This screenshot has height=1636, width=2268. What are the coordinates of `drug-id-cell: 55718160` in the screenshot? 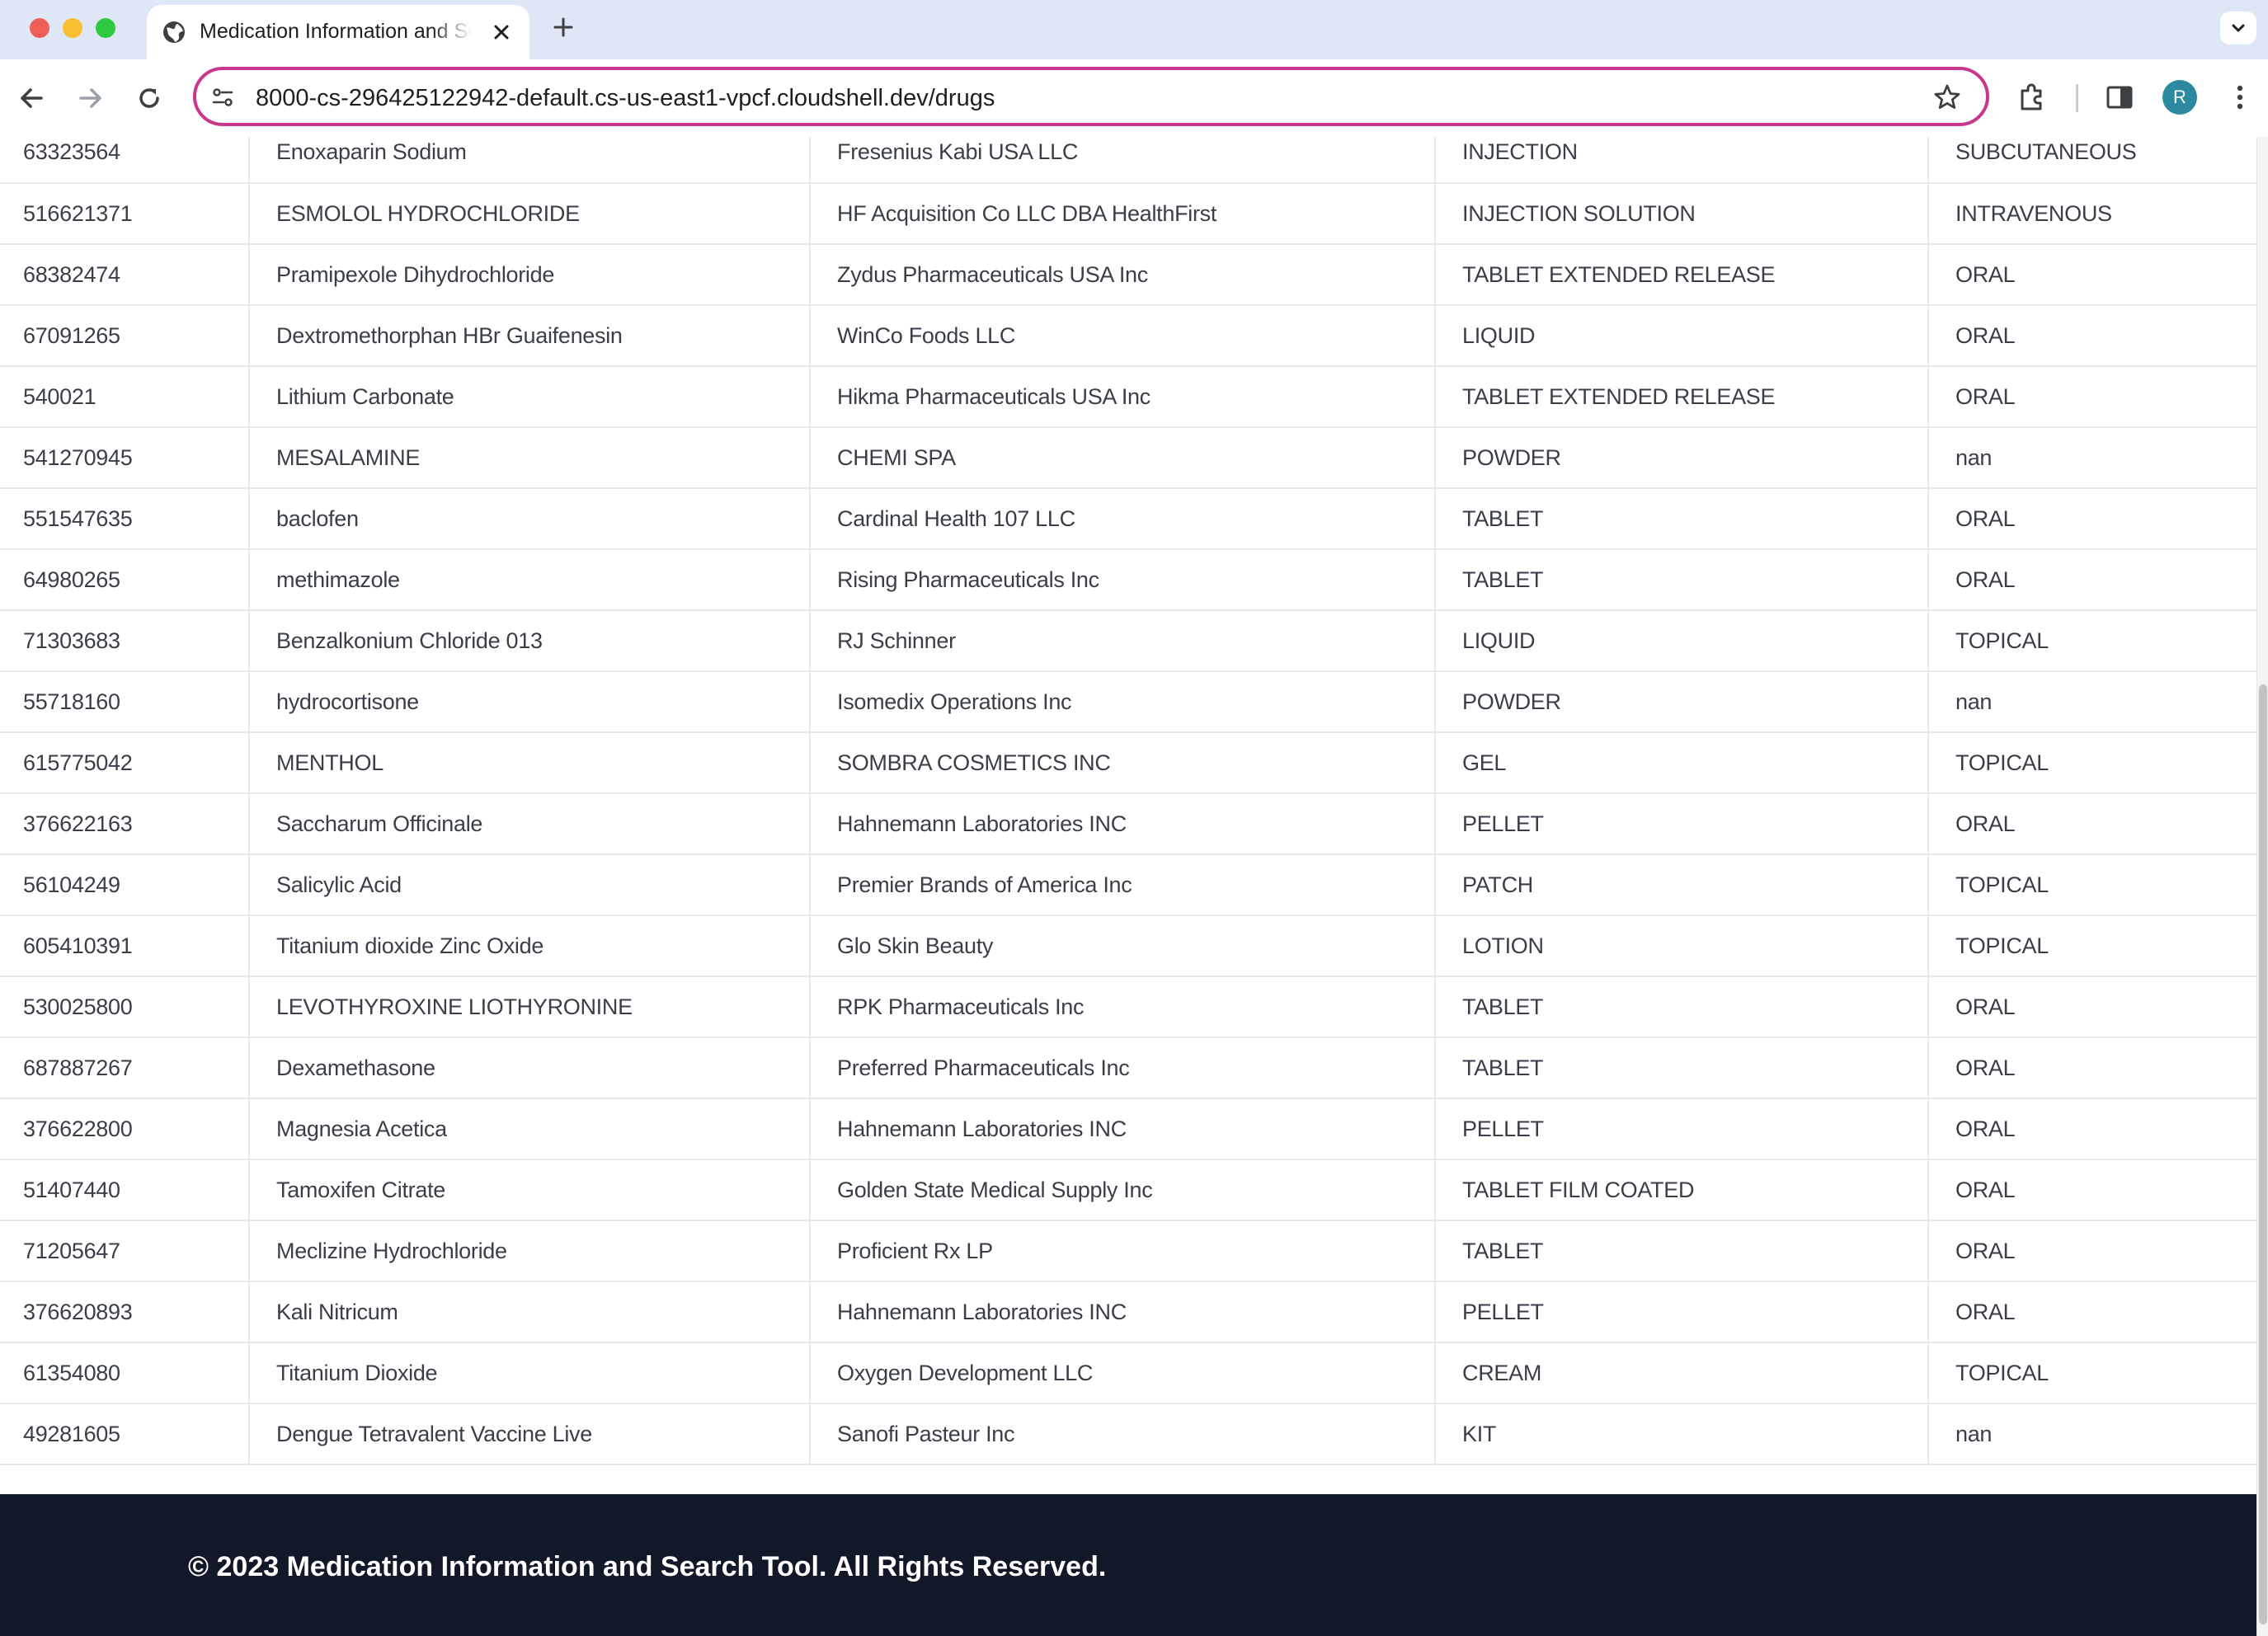 It's located at (124, 702).